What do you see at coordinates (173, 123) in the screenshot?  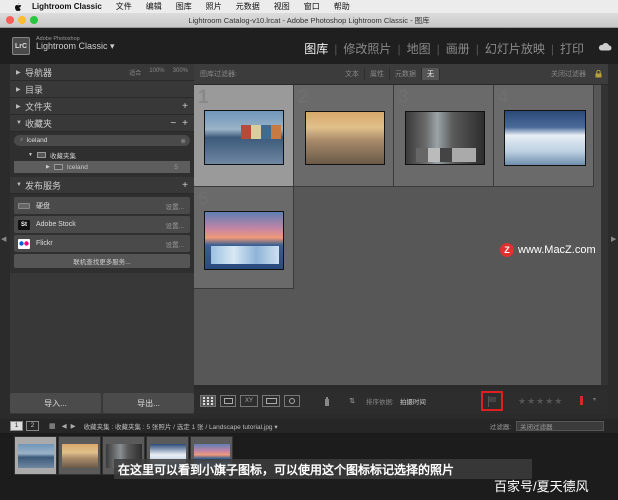 I see `collapse-collections-icon: −` at bounding box center [173, 123].